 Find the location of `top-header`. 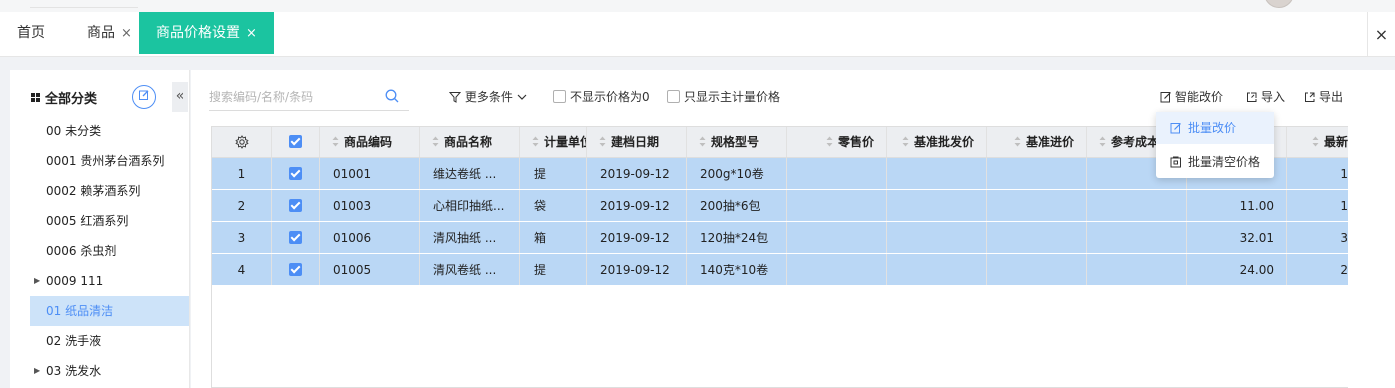

top-header is located at coordinates (697, 6).